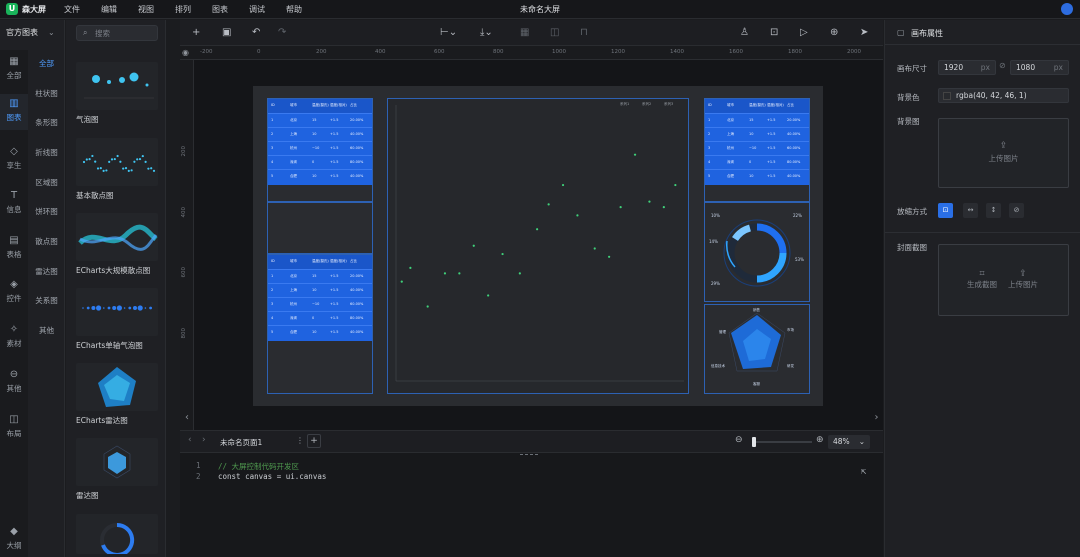 The width and height of the screenshot is (1080, 557). What do you see at coordinates (970, 210) in the screenshot?
I see `fit-width-button: ↔` at bounding box center [970, 210].